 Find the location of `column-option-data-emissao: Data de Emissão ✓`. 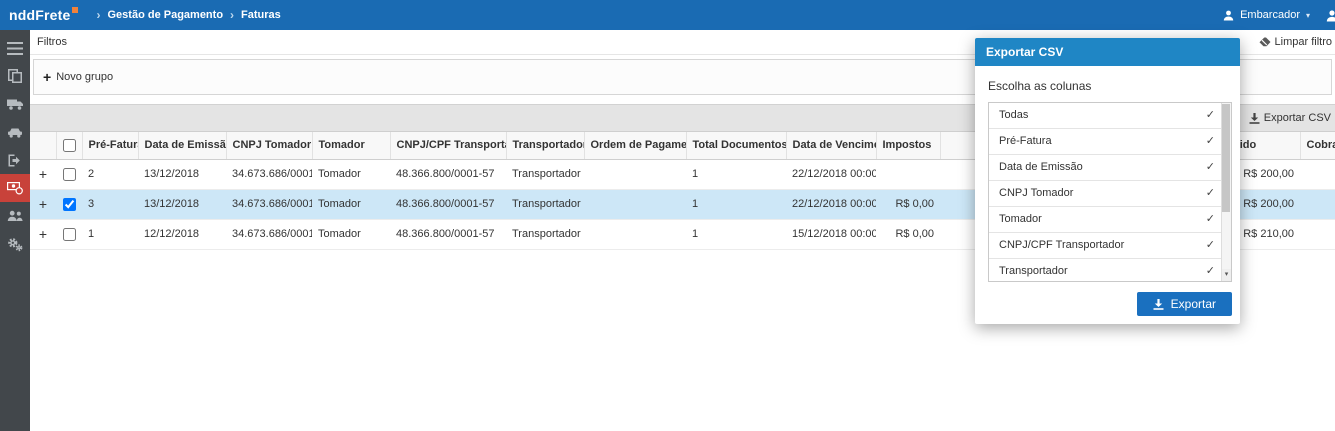

column-option-data-emissao: Data de Emissão ✓ is located at coordinates (1110, 168).